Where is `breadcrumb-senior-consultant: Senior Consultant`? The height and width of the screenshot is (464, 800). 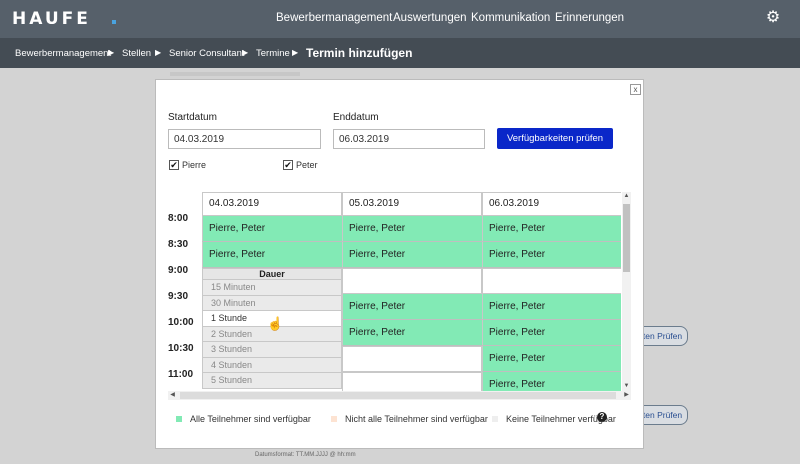
breadcrumb-senior-consultant: Senior Consultant is located at coordinates (207, 53).